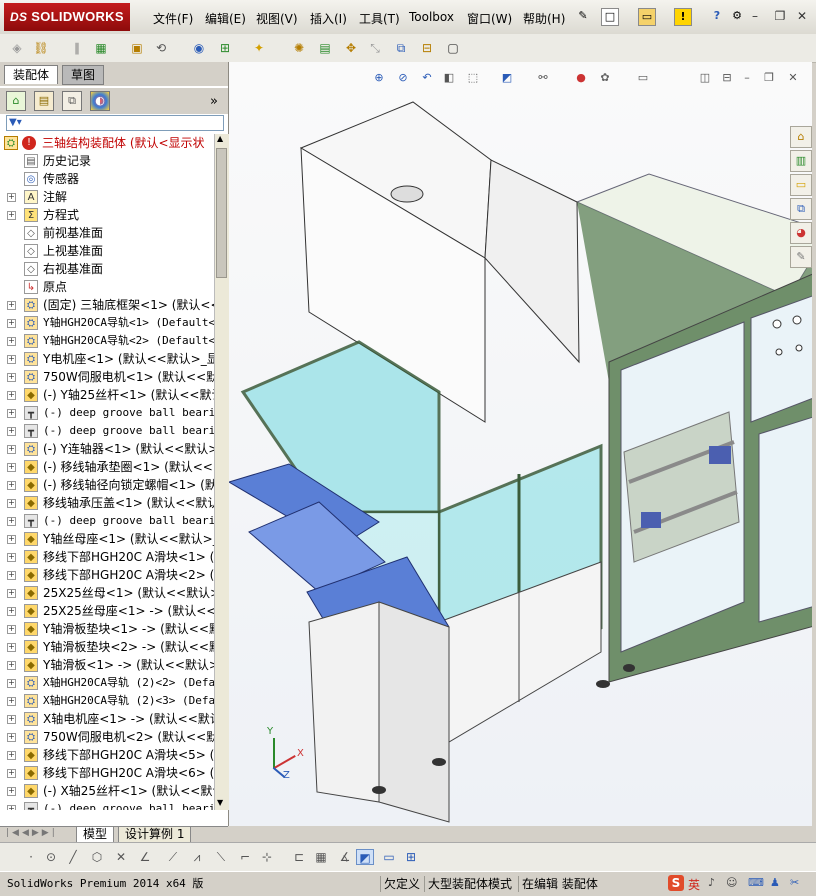 This screenshot has height=896, width=816. I want to click on display-manager-icon: ◐, so click(100, 101).